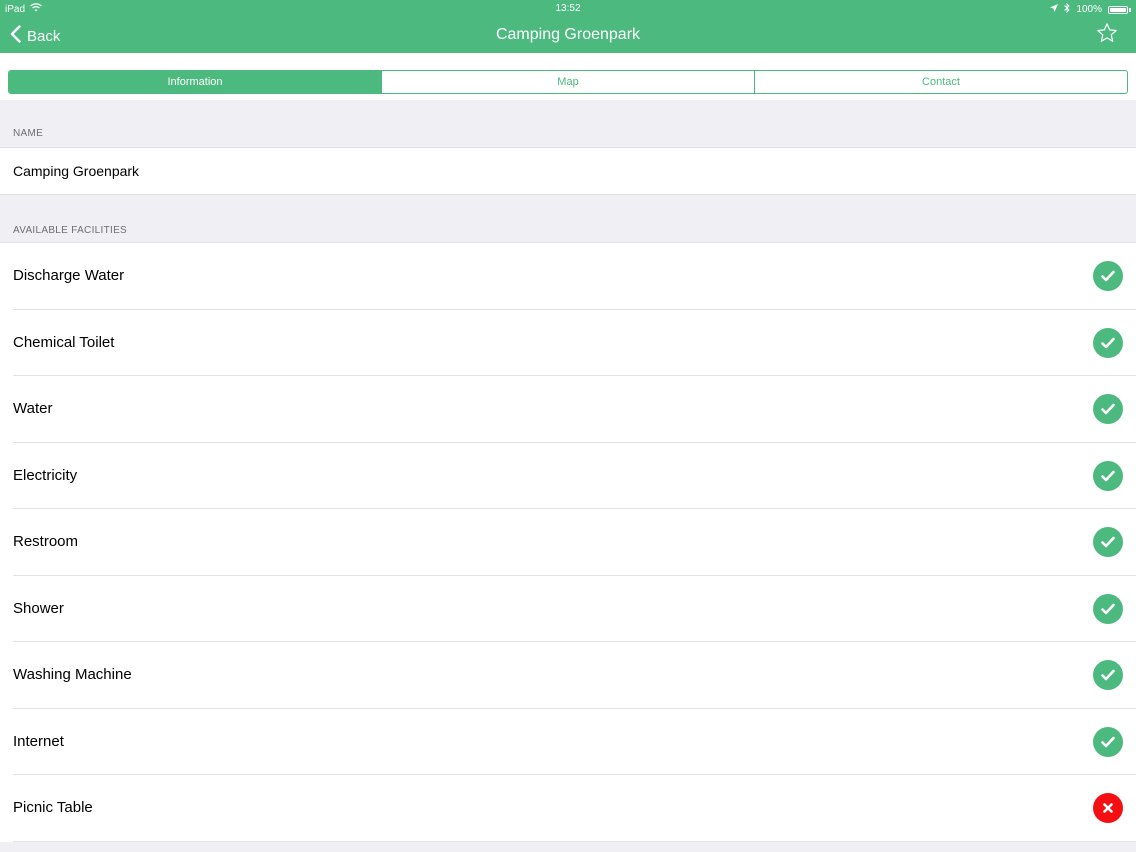 The image size is (1136, 852). I want to click on status-bar: iPad 13:52 100%, so click(568, 8).